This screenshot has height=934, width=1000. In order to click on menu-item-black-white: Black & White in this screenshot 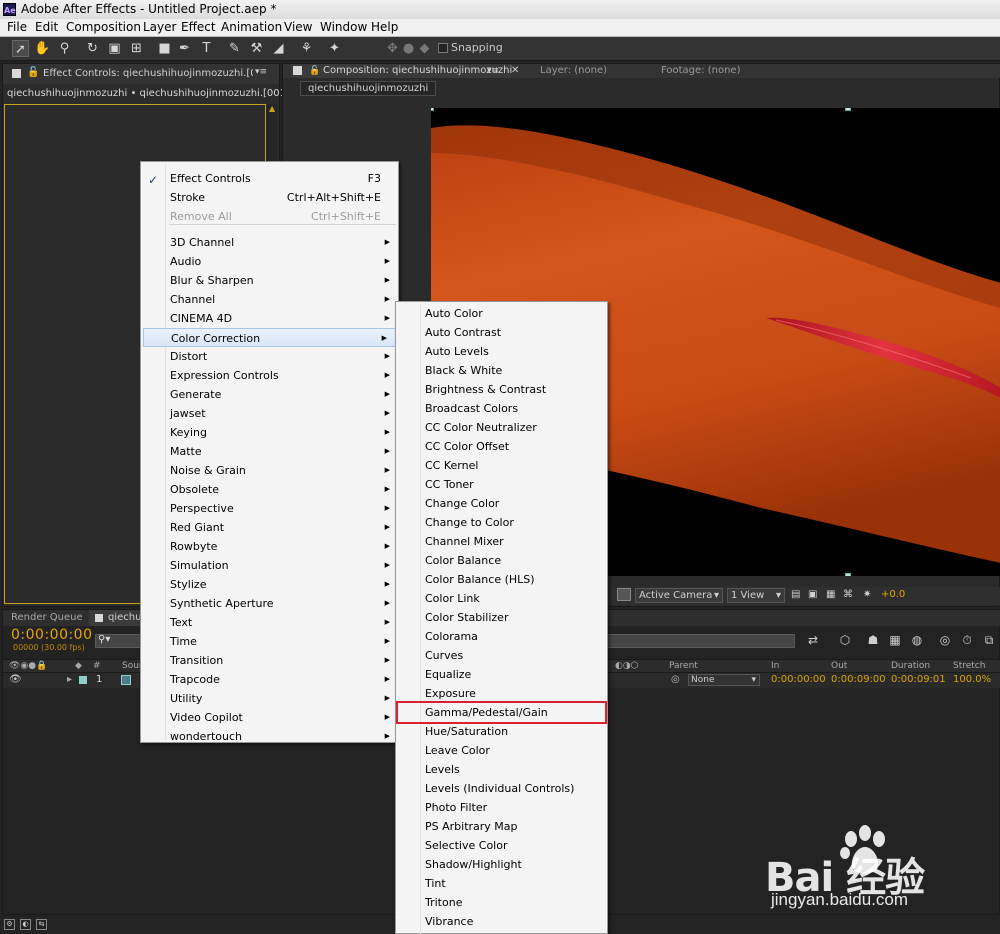, I will do `click(501, 370)`.